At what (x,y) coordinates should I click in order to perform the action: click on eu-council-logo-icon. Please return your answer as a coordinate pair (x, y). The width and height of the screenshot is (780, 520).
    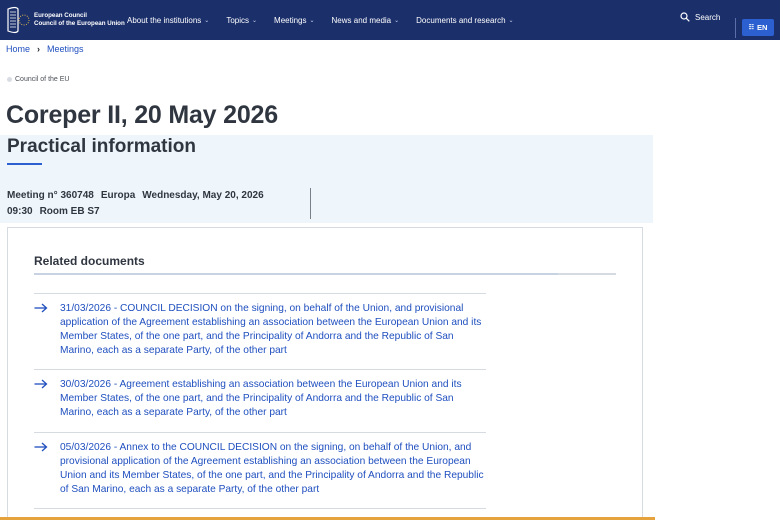
    Looking at the image, I should click on (17, 20).